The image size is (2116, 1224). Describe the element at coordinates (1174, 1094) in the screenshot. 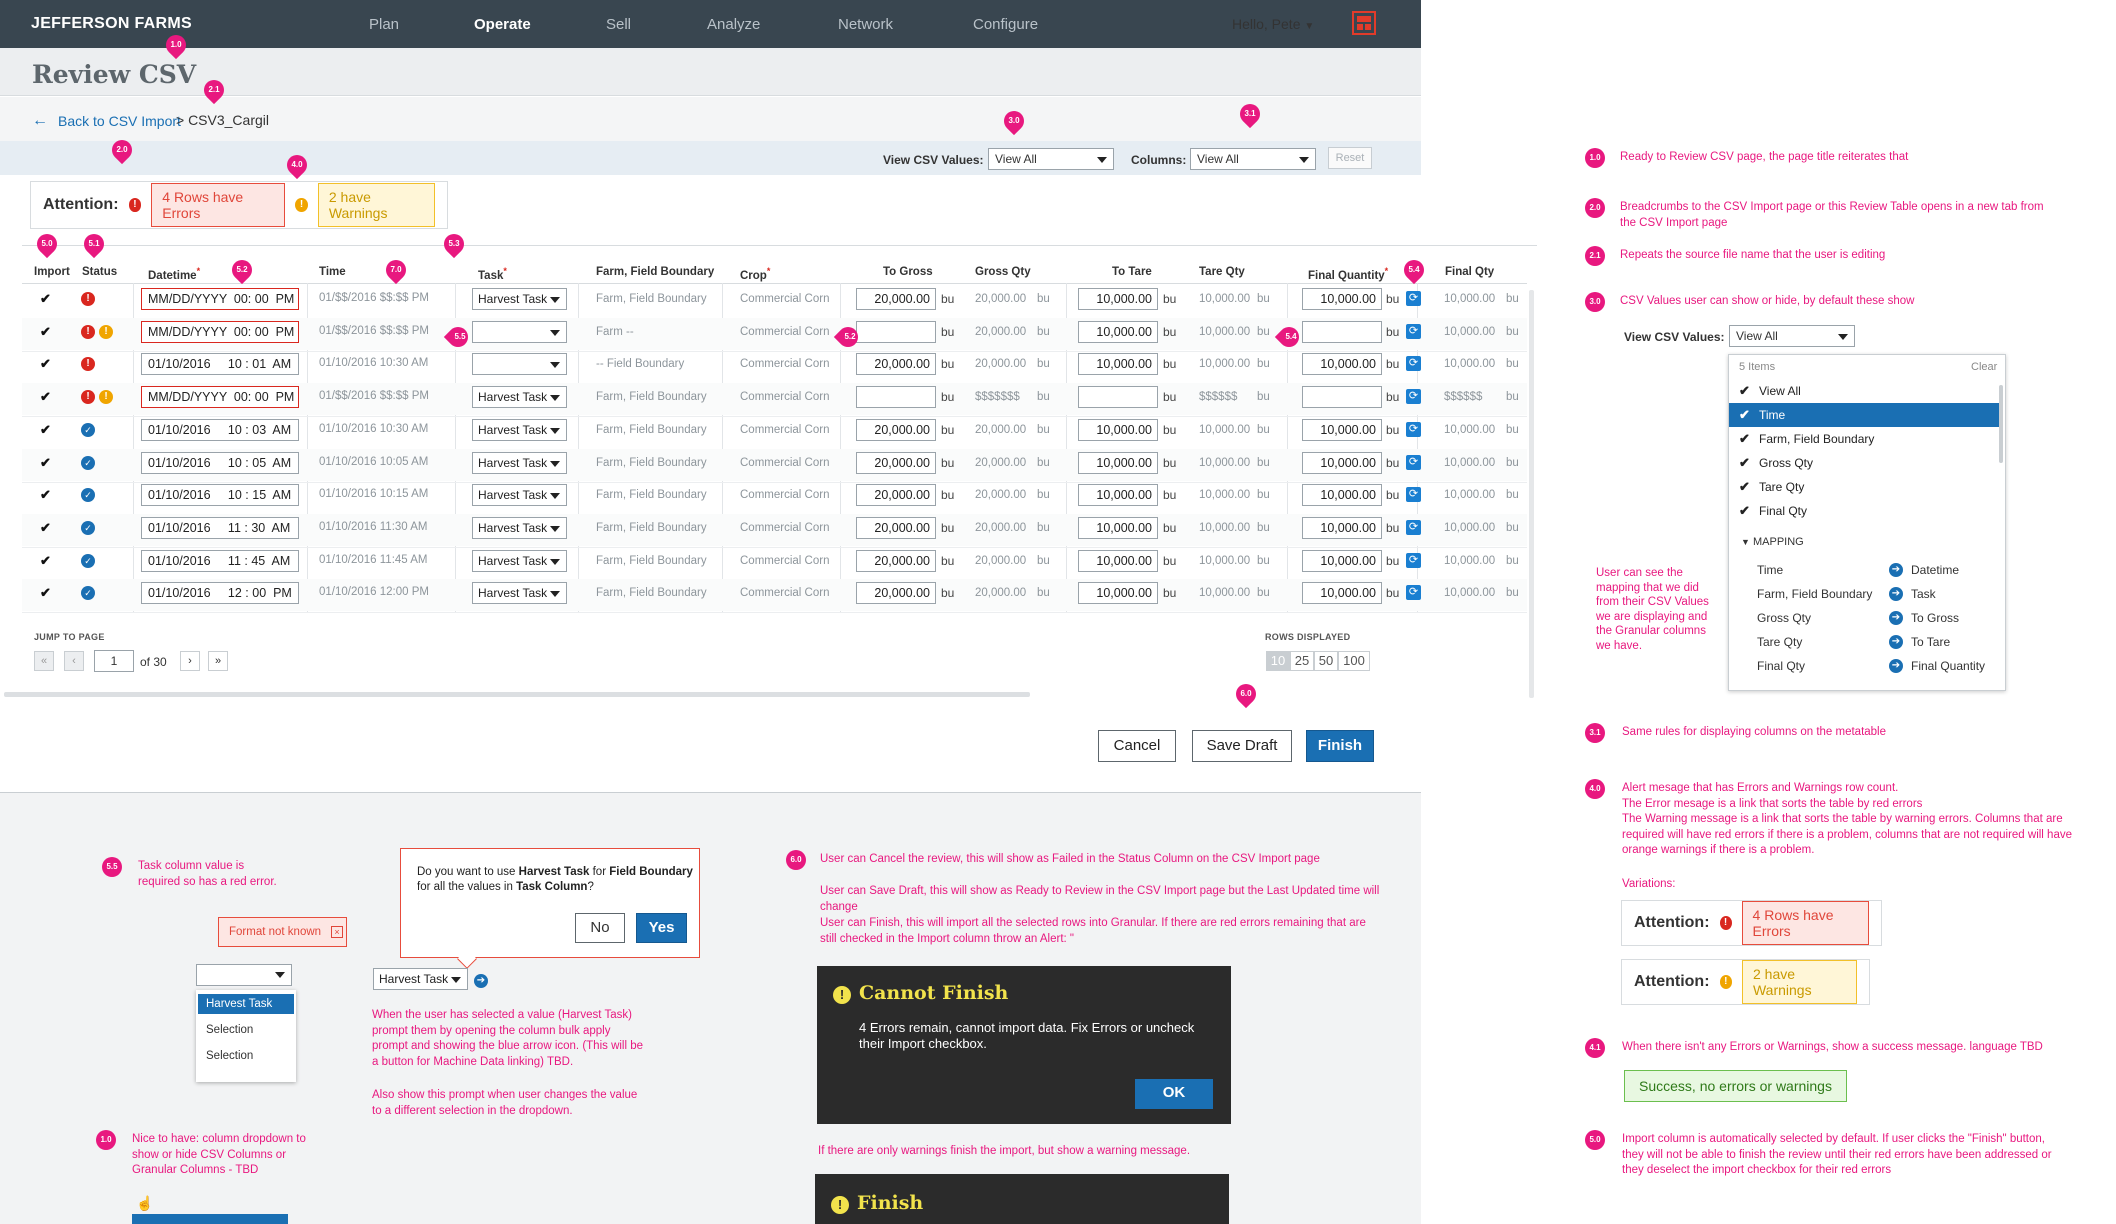

I see `ok-button: OK` at that location.